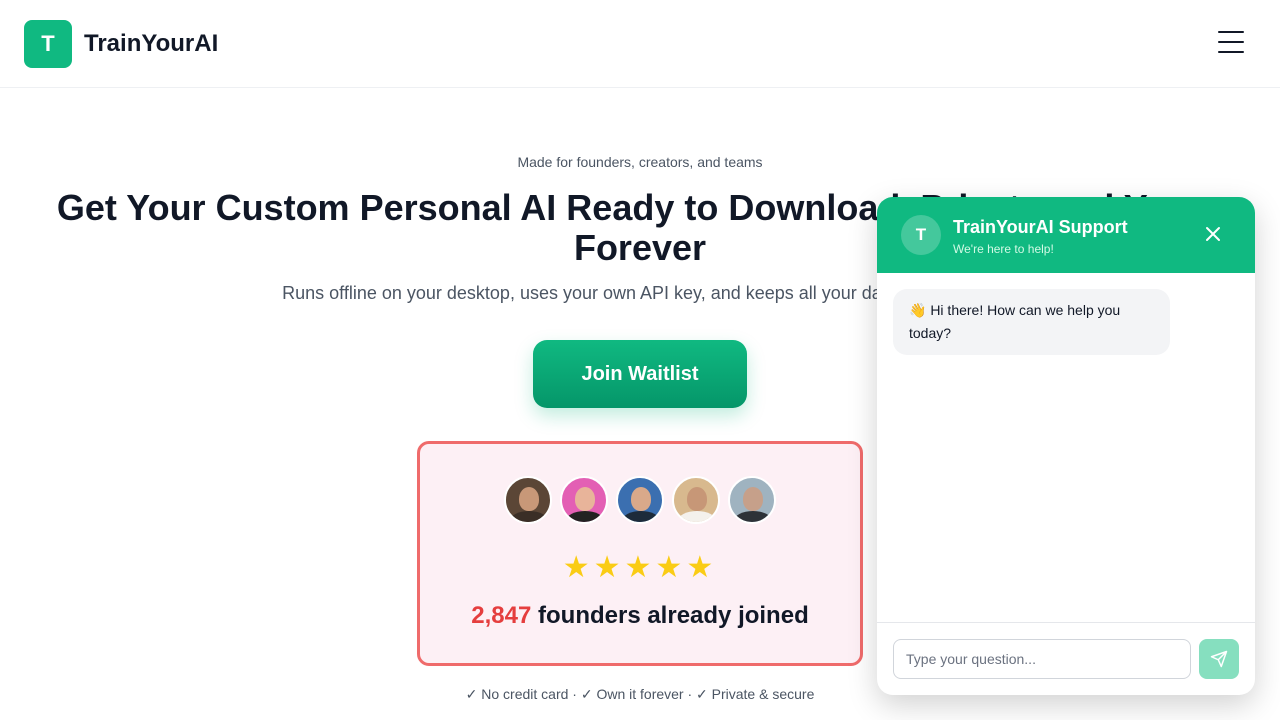  I want to click on join-waitlist-button: Join Waitlist, so click(640, 374).